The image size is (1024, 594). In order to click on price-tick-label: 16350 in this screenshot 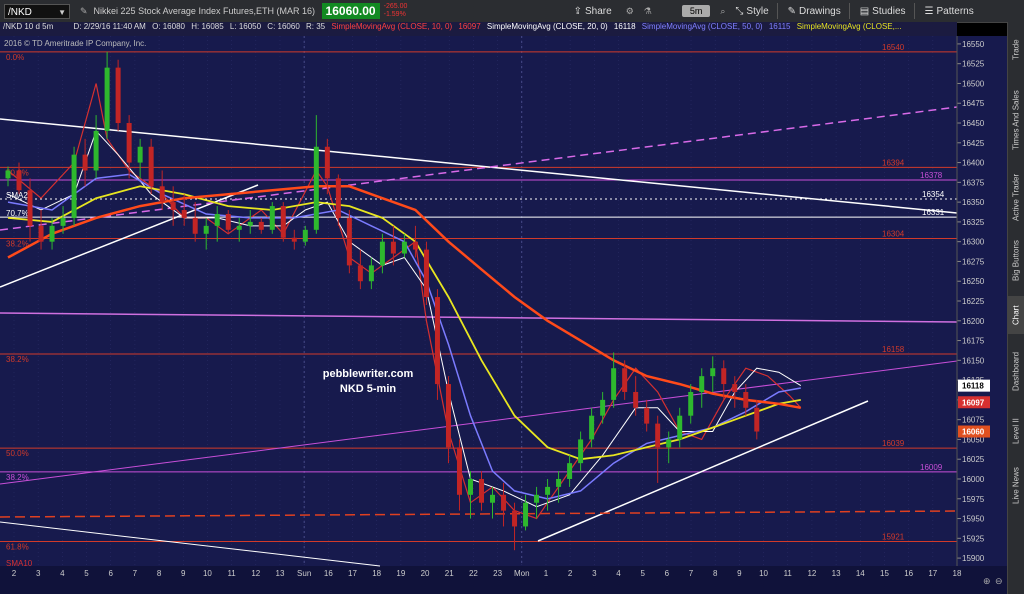, I will do `click(973, 202)`.